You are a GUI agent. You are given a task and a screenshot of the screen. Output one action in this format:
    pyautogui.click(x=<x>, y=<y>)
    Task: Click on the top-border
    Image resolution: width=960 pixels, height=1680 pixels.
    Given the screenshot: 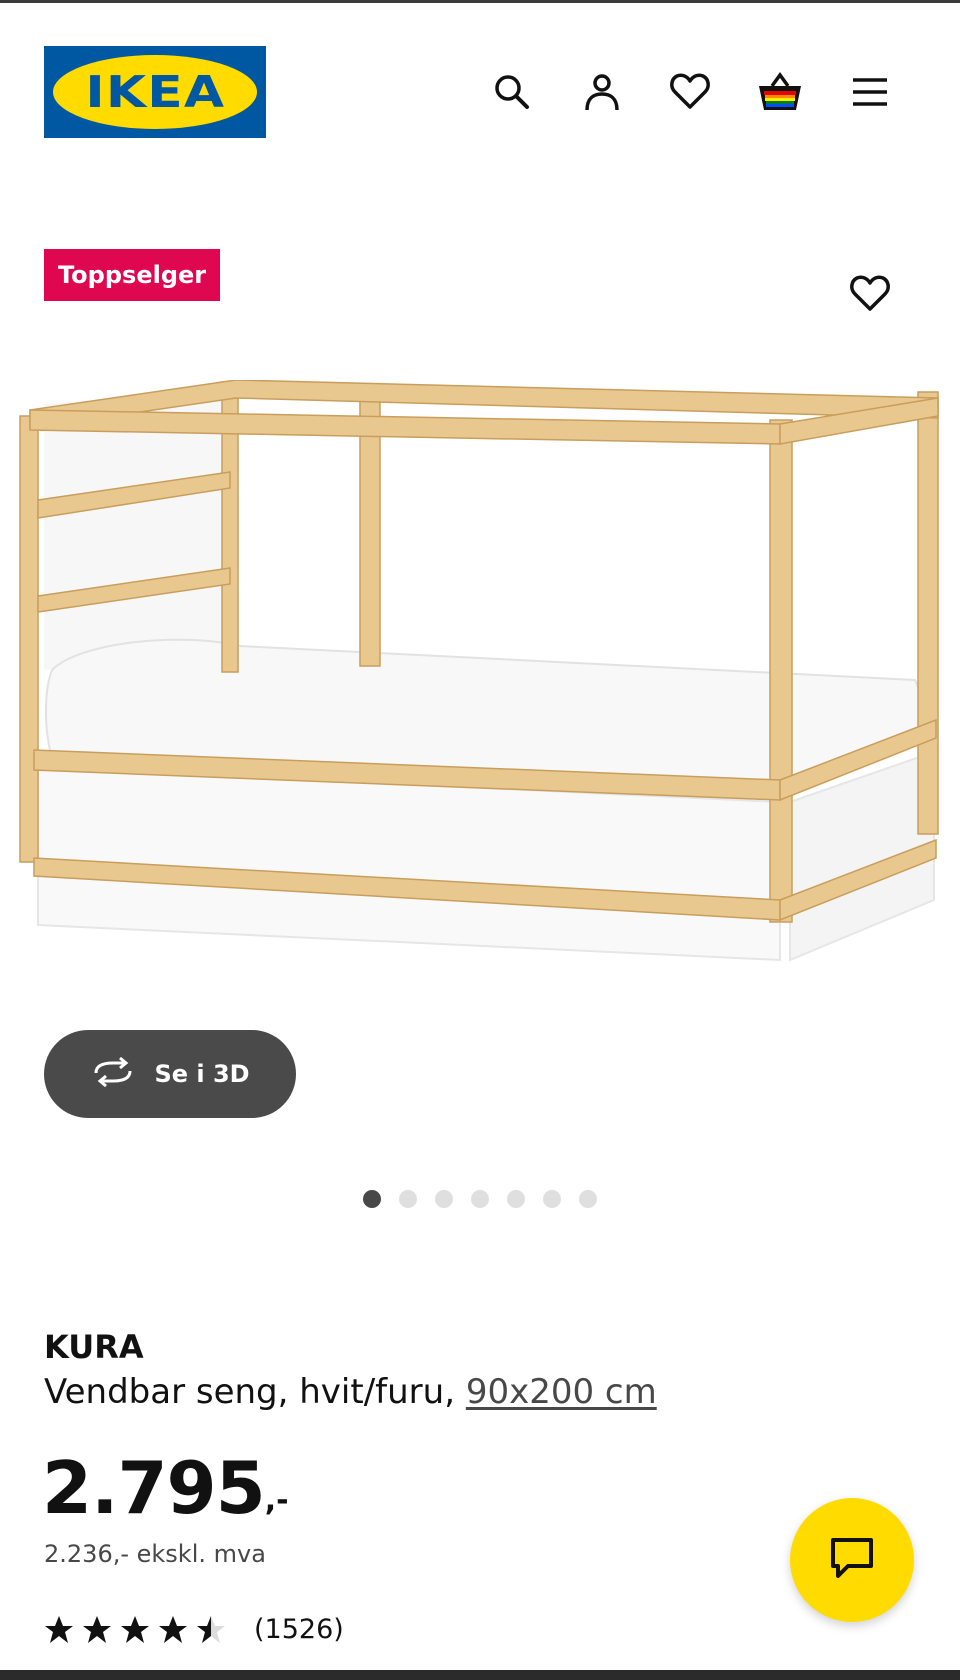 What is the action you would take?
    pyautogui.click(x=480, y=1)
    